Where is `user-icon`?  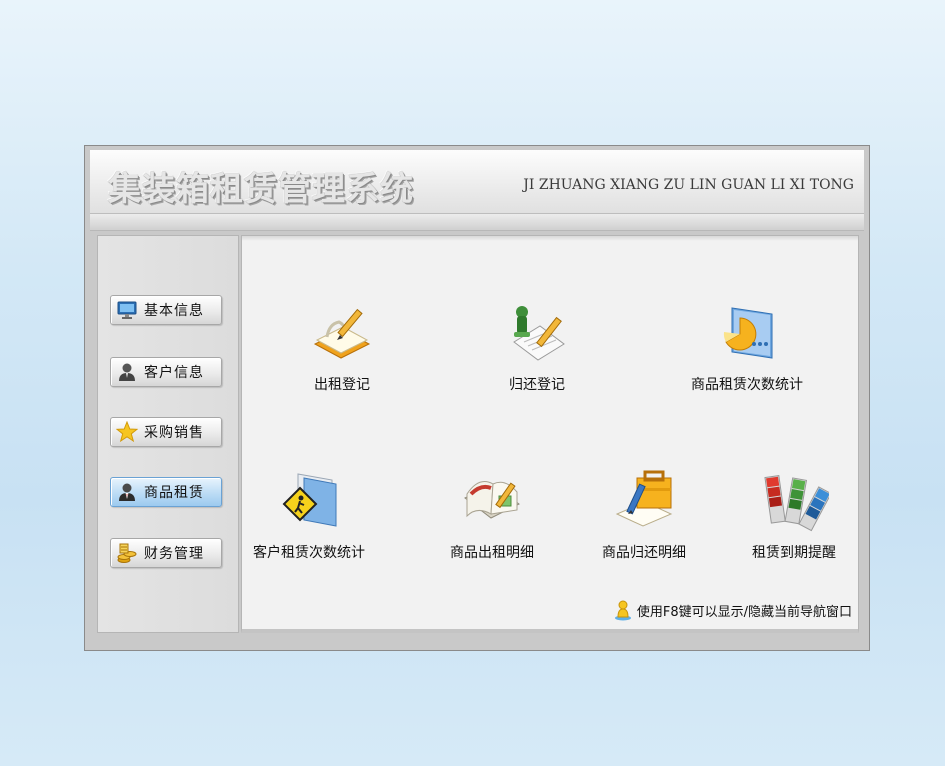
user-icon is located at coordinates (127, 372).